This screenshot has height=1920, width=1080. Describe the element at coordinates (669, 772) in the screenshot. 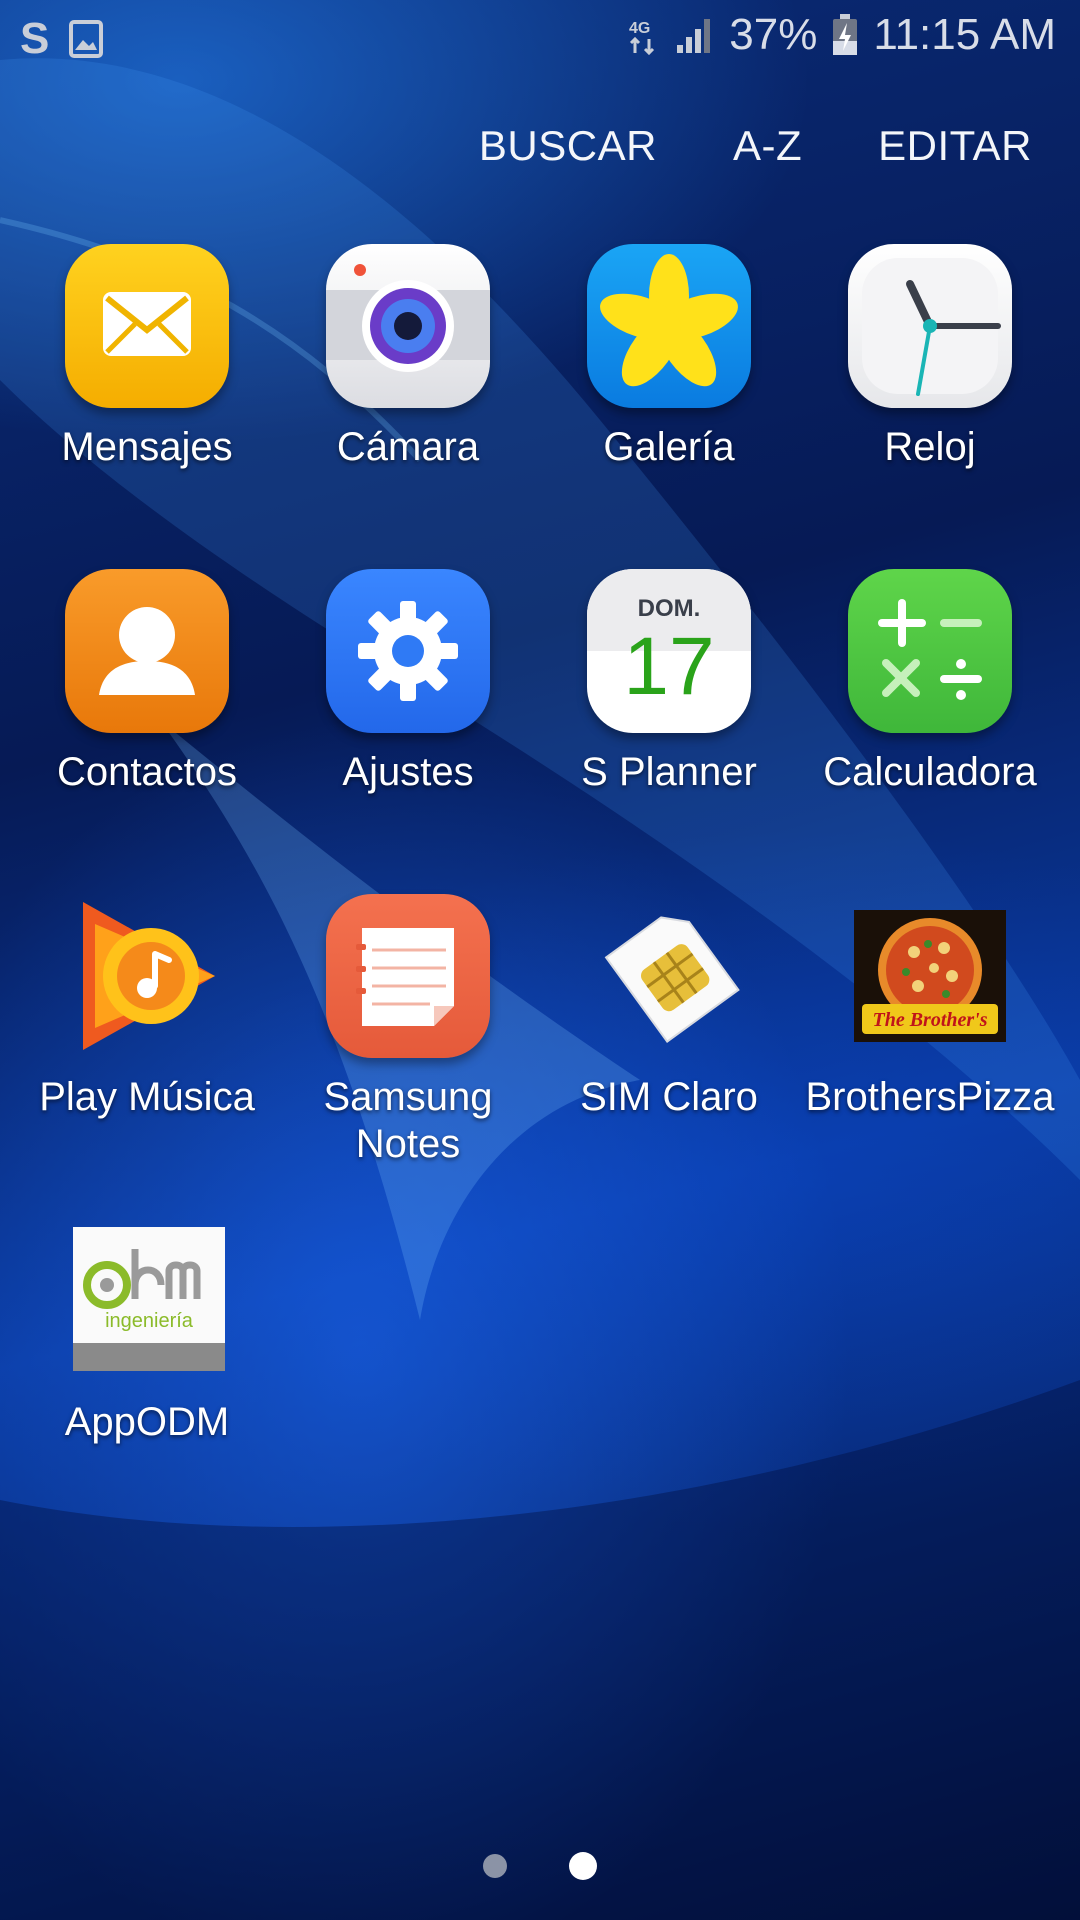

I see `app-label: S Planner` at that location.